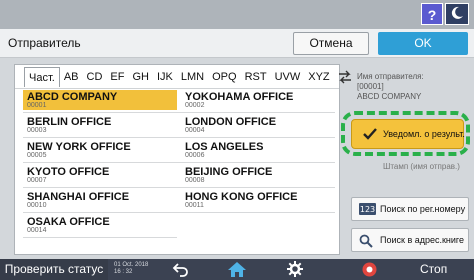 This screenshot has width=474, height=280. What do you see at coordinates (181, 269) in the screenshot?
I see `back-icon` at bounding box center [181, 269].